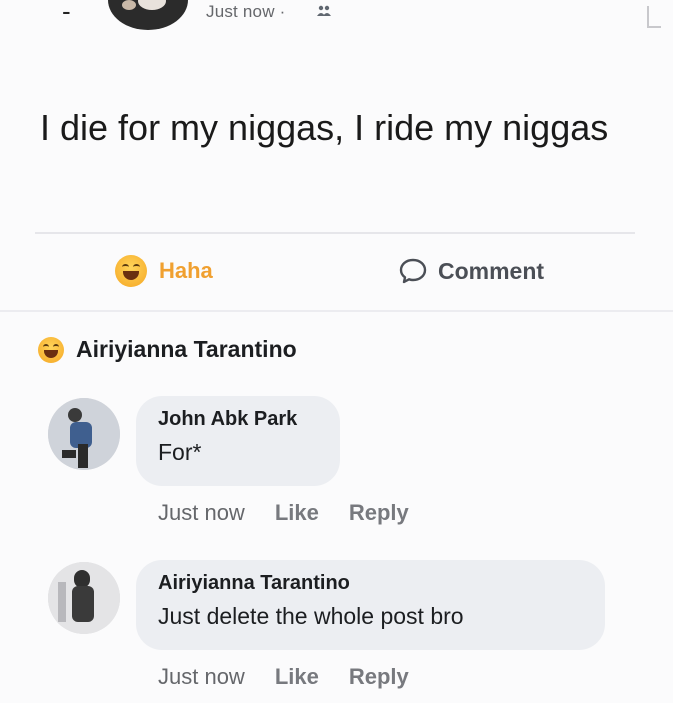 This screenshot has height=703, width=673. What do you see at coordinates (238, 441) in the screenshot?
I see `comment-bubble: John Abk Park For*` at bounding box center [238, 441].